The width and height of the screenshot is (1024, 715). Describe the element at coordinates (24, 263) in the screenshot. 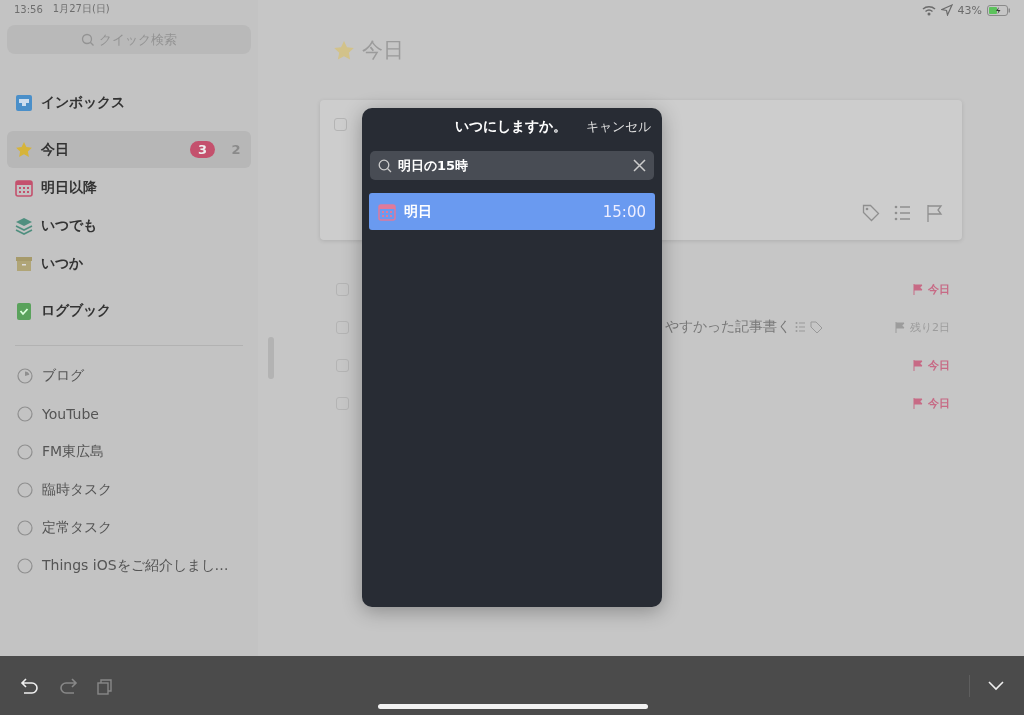

I see `archive-box-icon` at that location.